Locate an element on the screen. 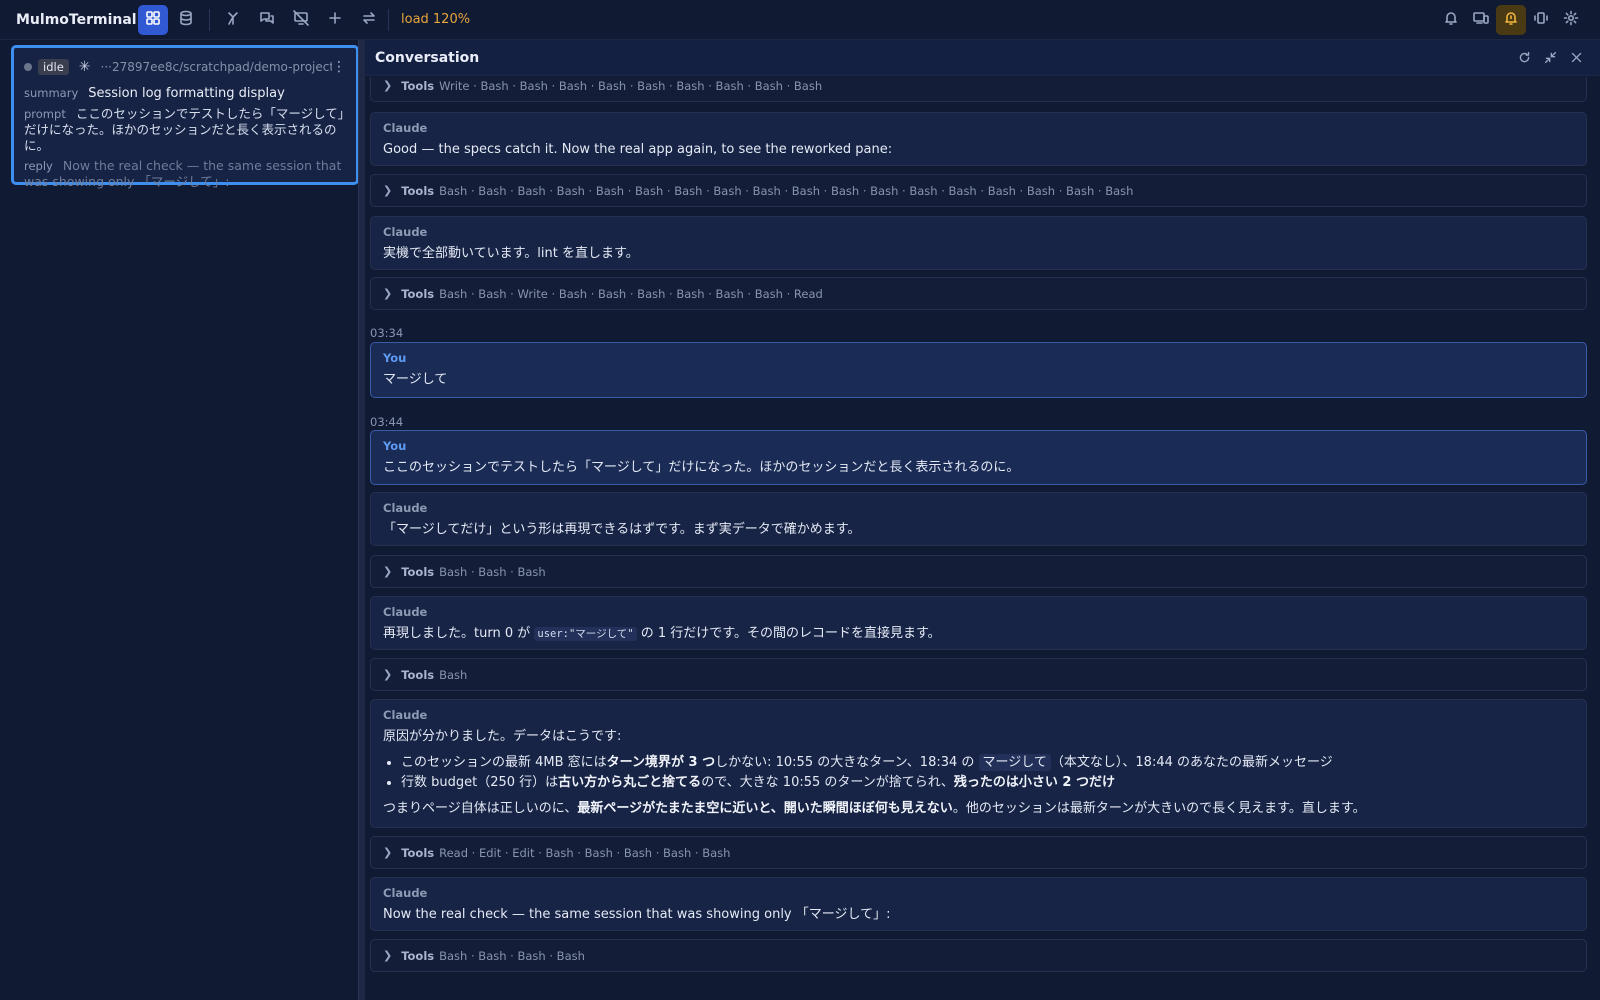 This screenshot has height=1000, width=1600. devices-button is located at coordinates (1481, 20).